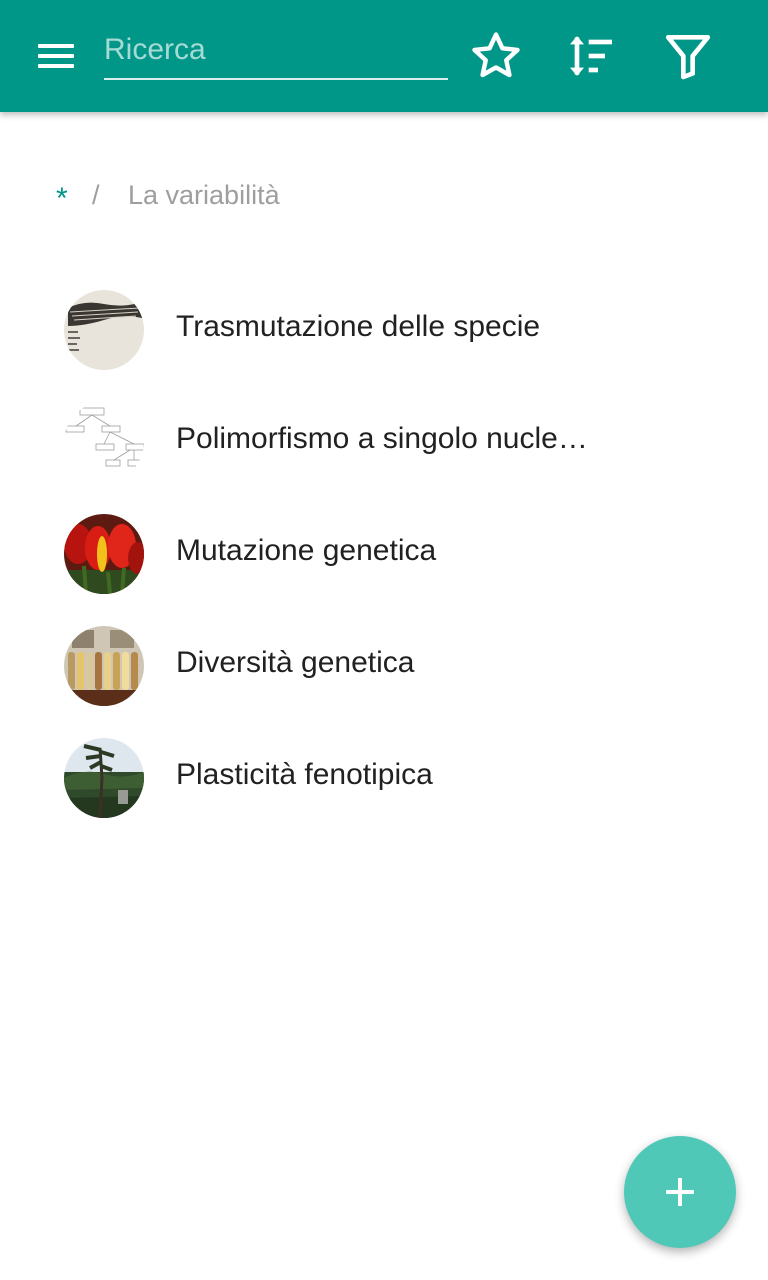  I want to click on menu-button, so click(56, 56).